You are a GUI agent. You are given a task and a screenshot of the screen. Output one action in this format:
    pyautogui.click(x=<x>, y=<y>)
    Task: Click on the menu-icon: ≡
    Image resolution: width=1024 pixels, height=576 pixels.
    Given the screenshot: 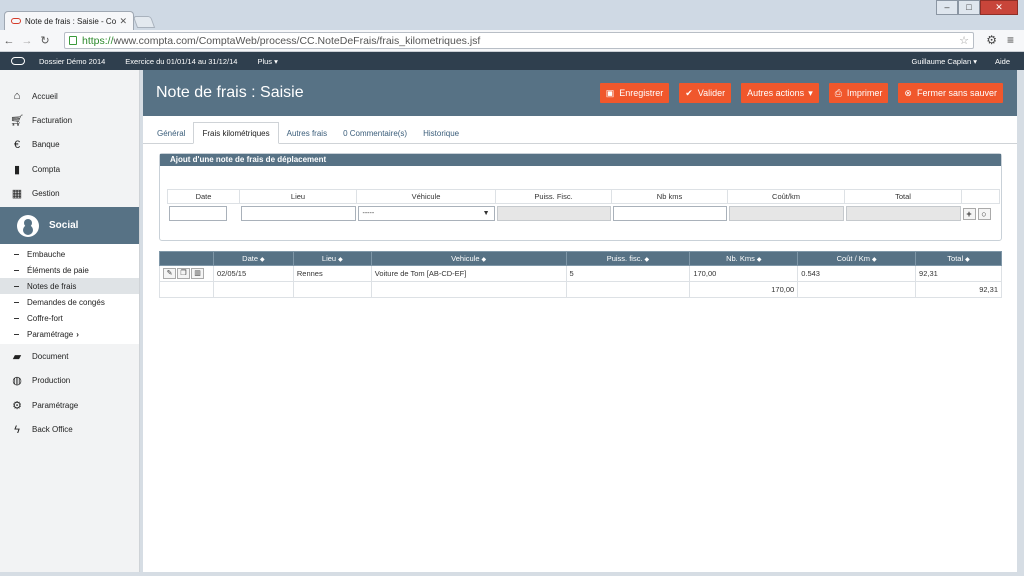 What is the action you would take?
    pyautogui.click(x=1010, y=40)
    